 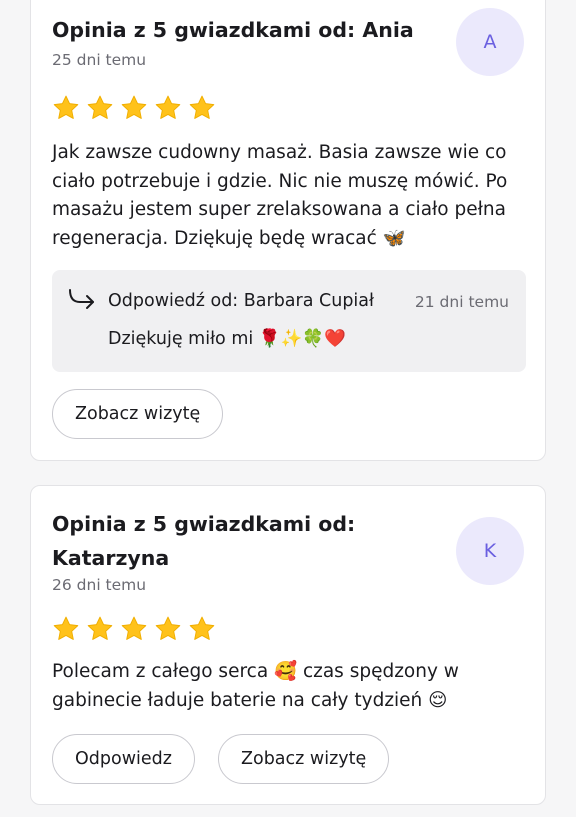 What do you see at coordinates (81, 299) in the screenshot?
I see `reply-arrow-icon` at bounding box center [81, 299].